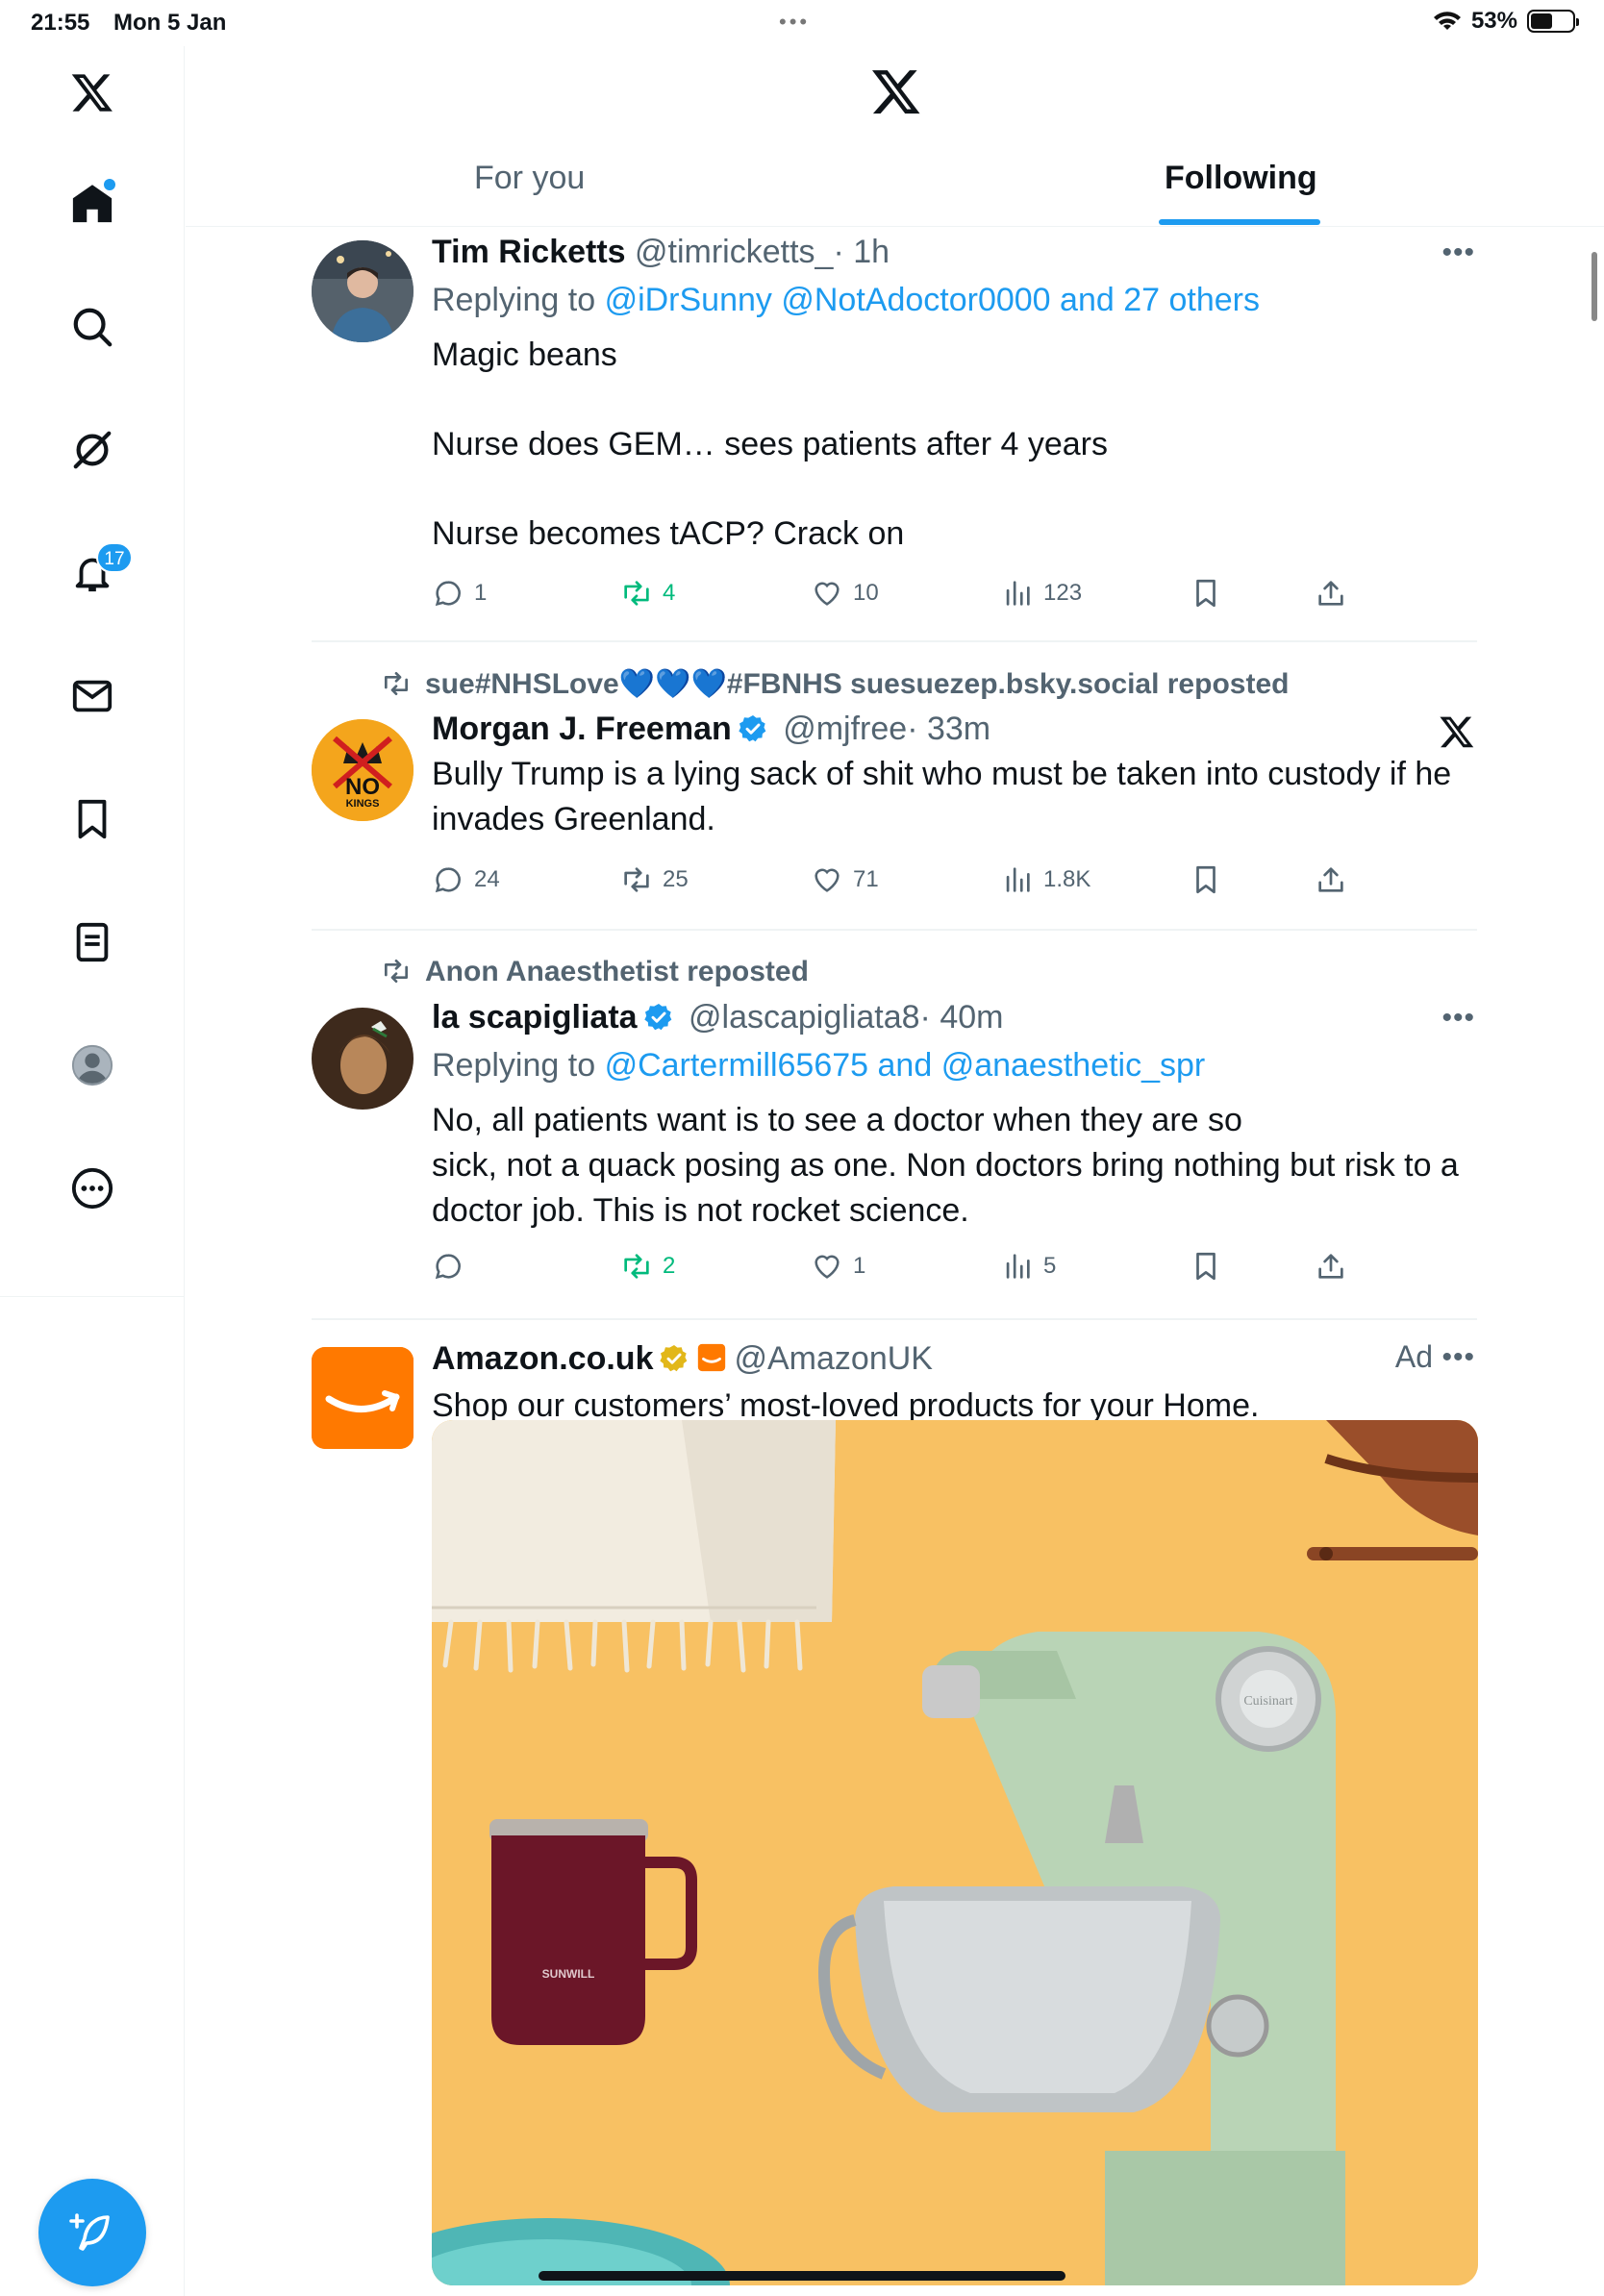  Describe the element at coordinates (838, 1266) in the screenshot. I see `like-button: 1` at that location.